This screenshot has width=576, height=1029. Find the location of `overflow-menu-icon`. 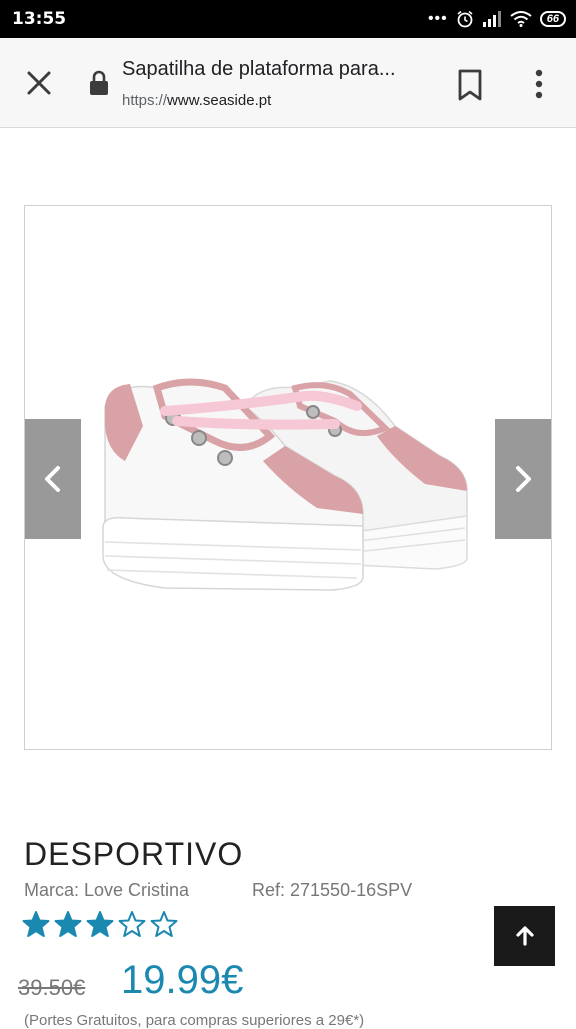

overflow-menu-icon is located at coordinates (539, 84).